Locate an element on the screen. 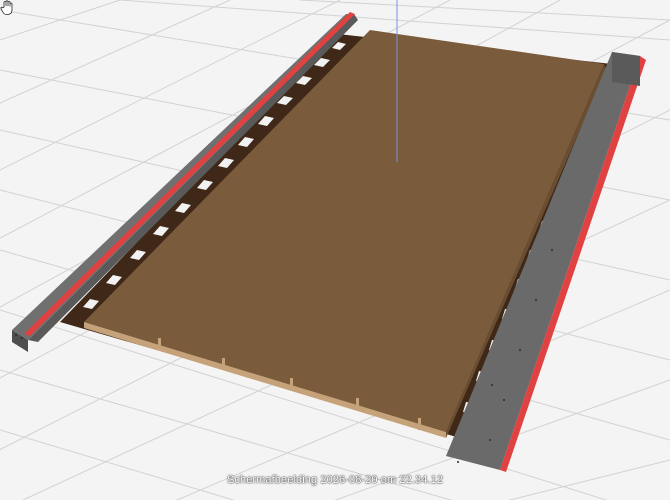 The image size is (670, 500). screenshot-caption: Schermafbeelding 2026-08-20 om 22.34.12 is located at coordinates (335, 480).